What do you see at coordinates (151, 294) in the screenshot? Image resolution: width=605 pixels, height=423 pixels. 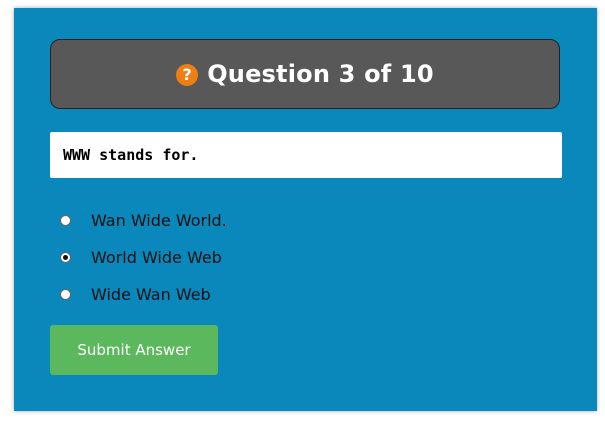 I see `answer-label-3: Wide Wan Web` at bounding box center [151, 294].